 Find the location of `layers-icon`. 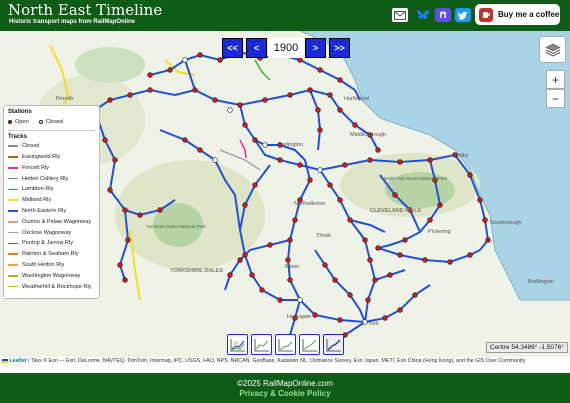

layers-icon is located at coordinates (552, 50).